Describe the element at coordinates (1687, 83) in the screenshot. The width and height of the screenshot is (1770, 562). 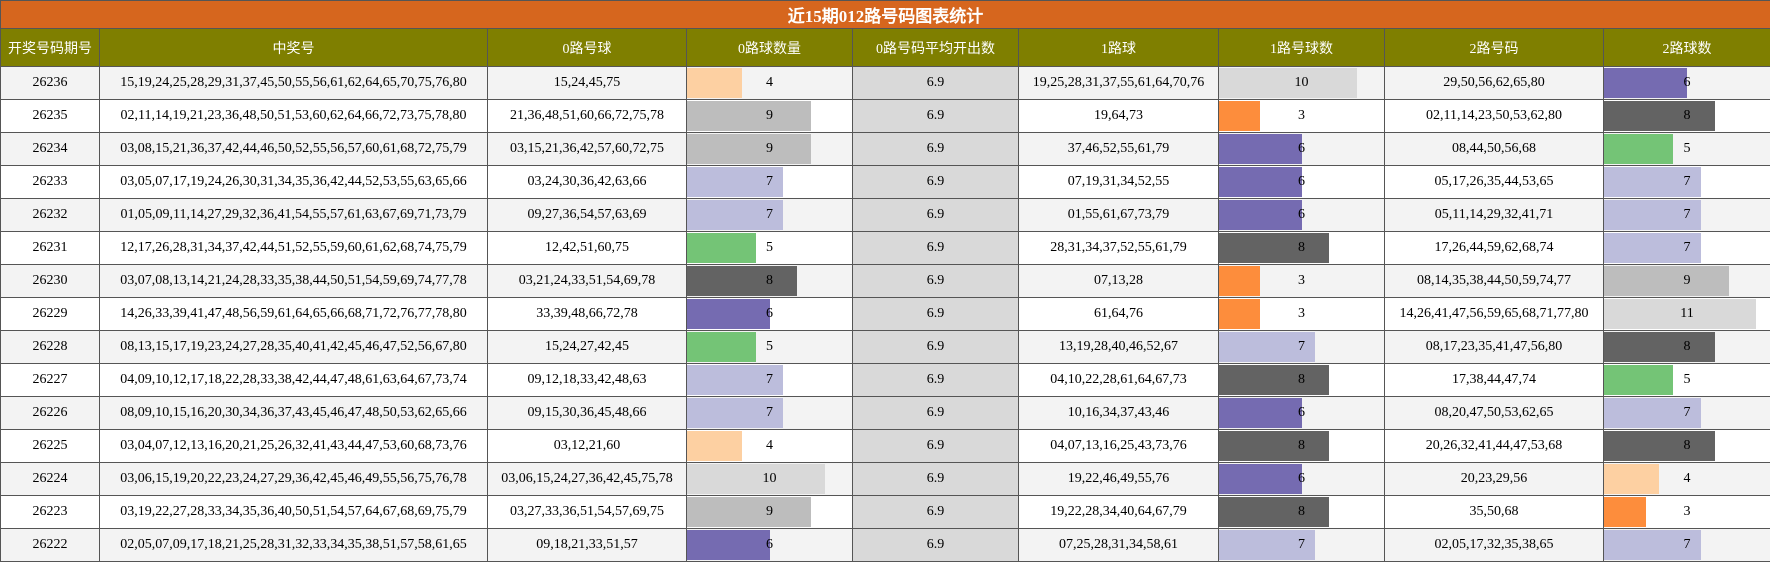
I see `route2-count-cell: 6` at that location.